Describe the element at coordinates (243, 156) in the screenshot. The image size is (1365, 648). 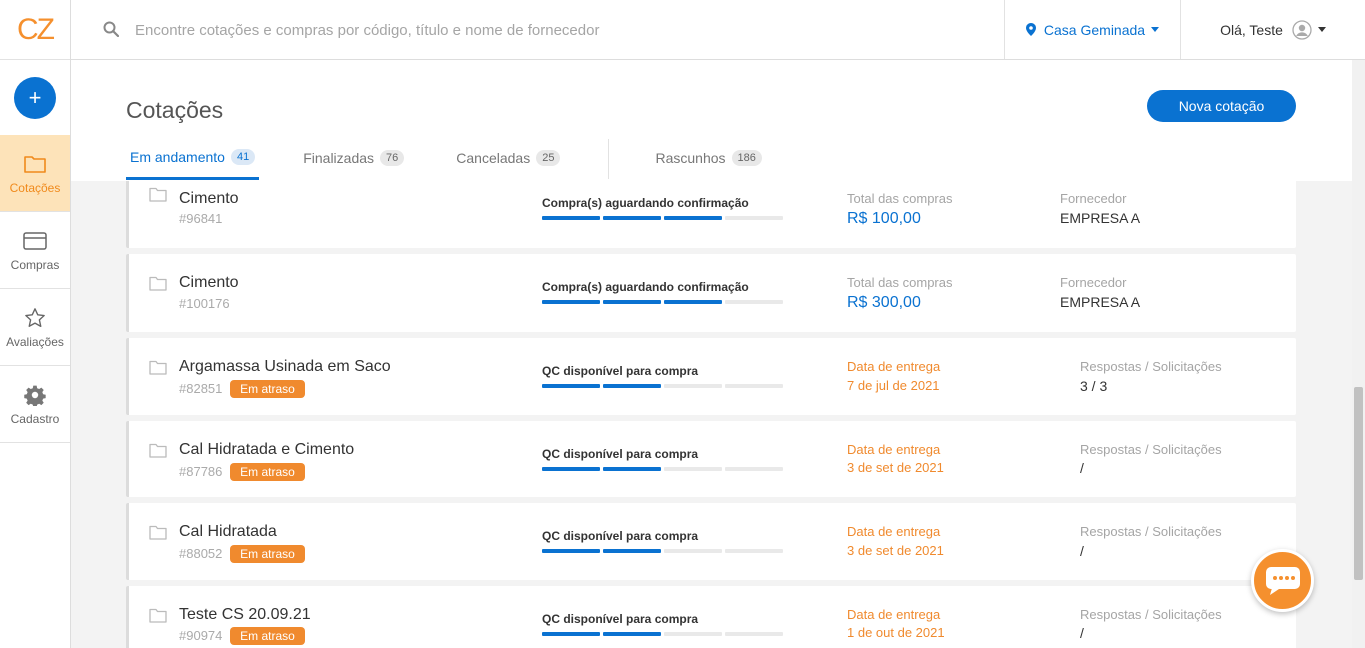
I see `tab-count: 41` at that location.